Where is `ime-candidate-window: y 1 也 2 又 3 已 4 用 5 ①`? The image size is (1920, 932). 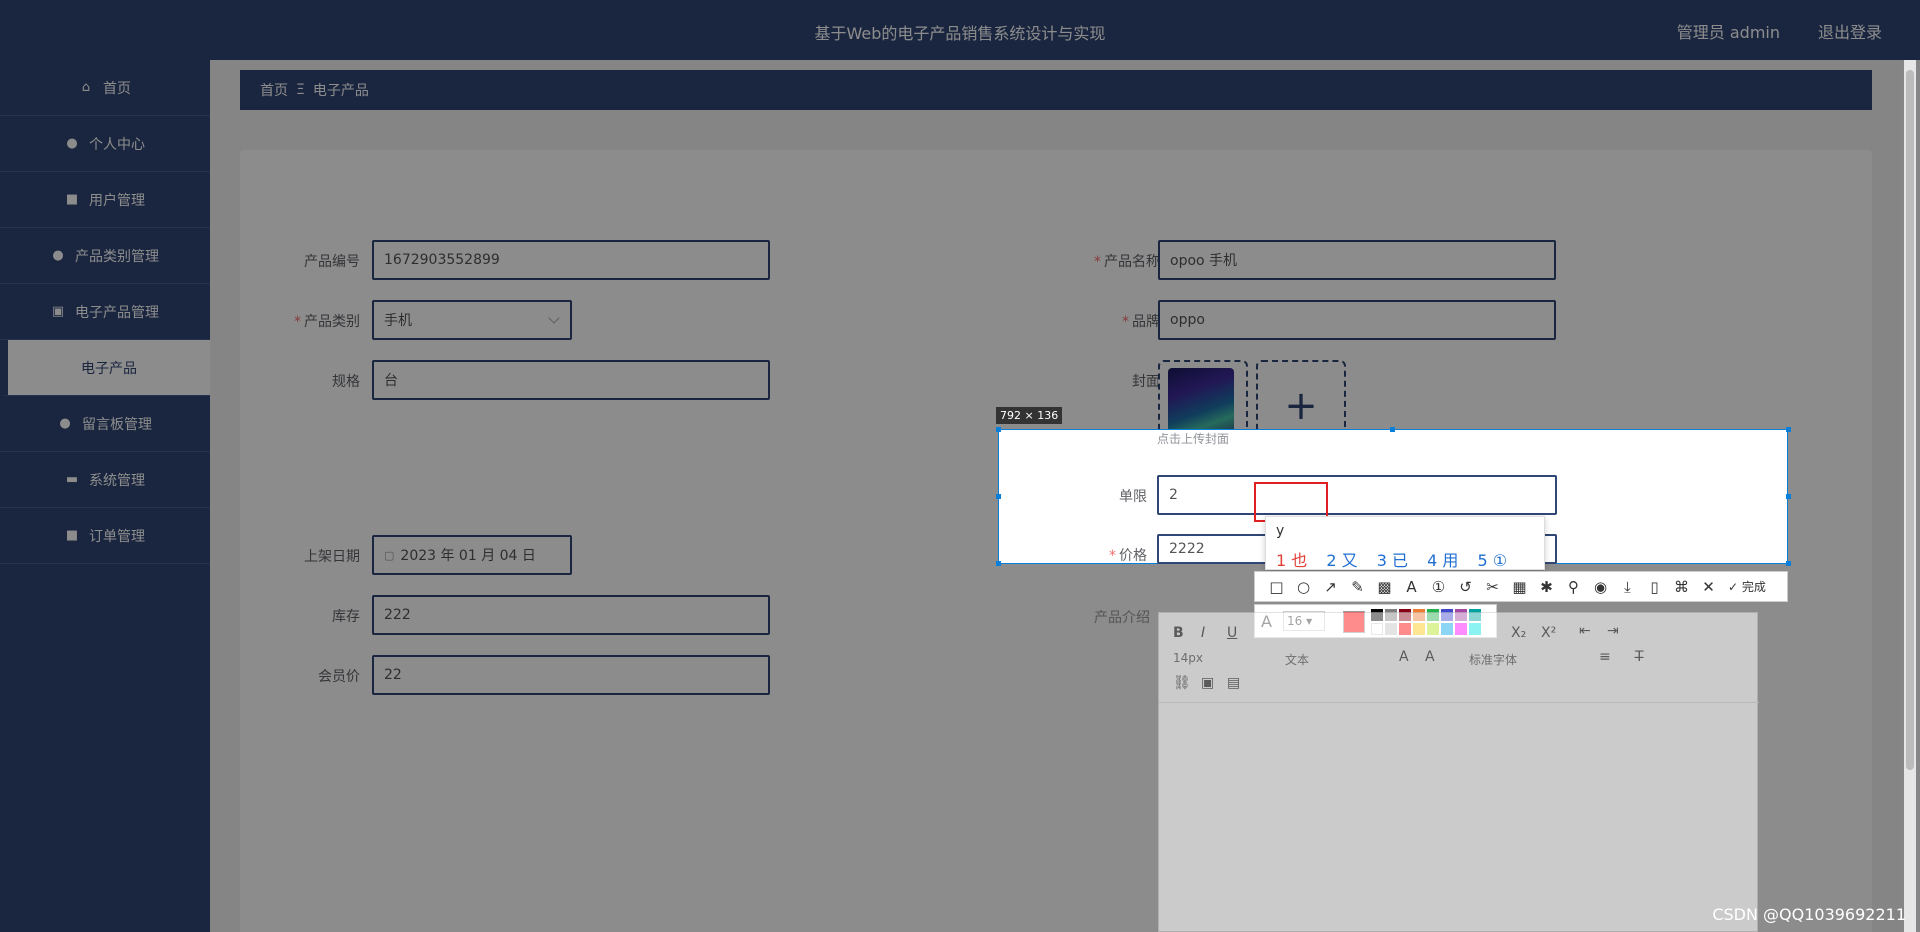
ime-candidate-window: y 1 也 2 又 3 已 4 用 5 ① is located at coordinates (1405, 543).